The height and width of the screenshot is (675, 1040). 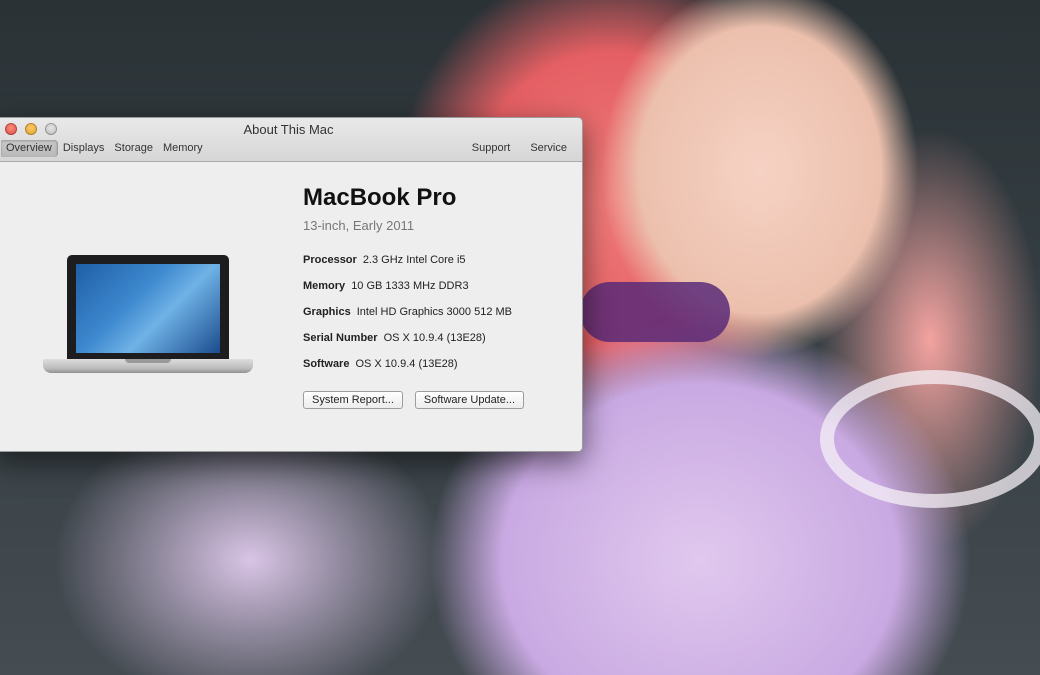 I want to click on wallpaper-shape-choker, so click(x=655, y=312).